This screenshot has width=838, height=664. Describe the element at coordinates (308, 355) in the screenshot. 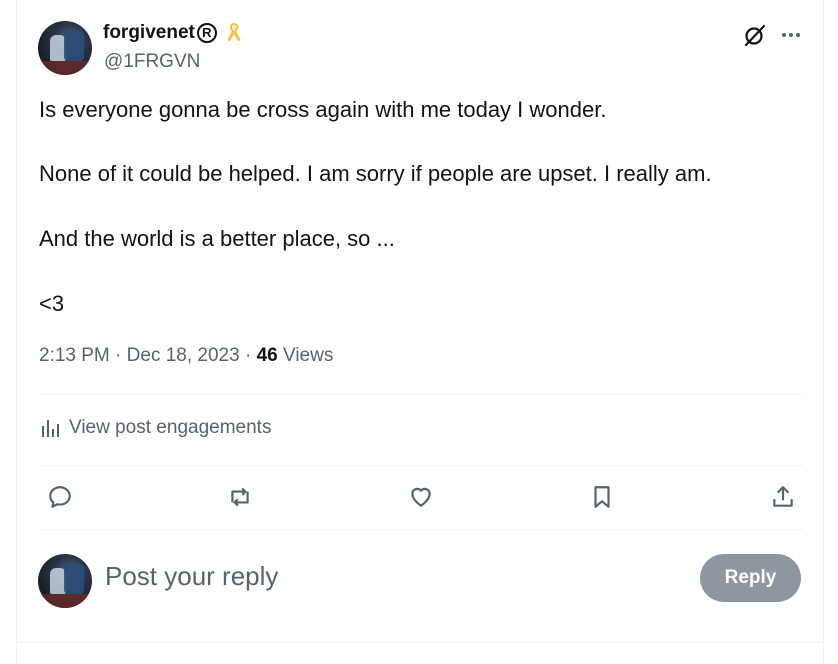

I see `views-label: Views` at that location.